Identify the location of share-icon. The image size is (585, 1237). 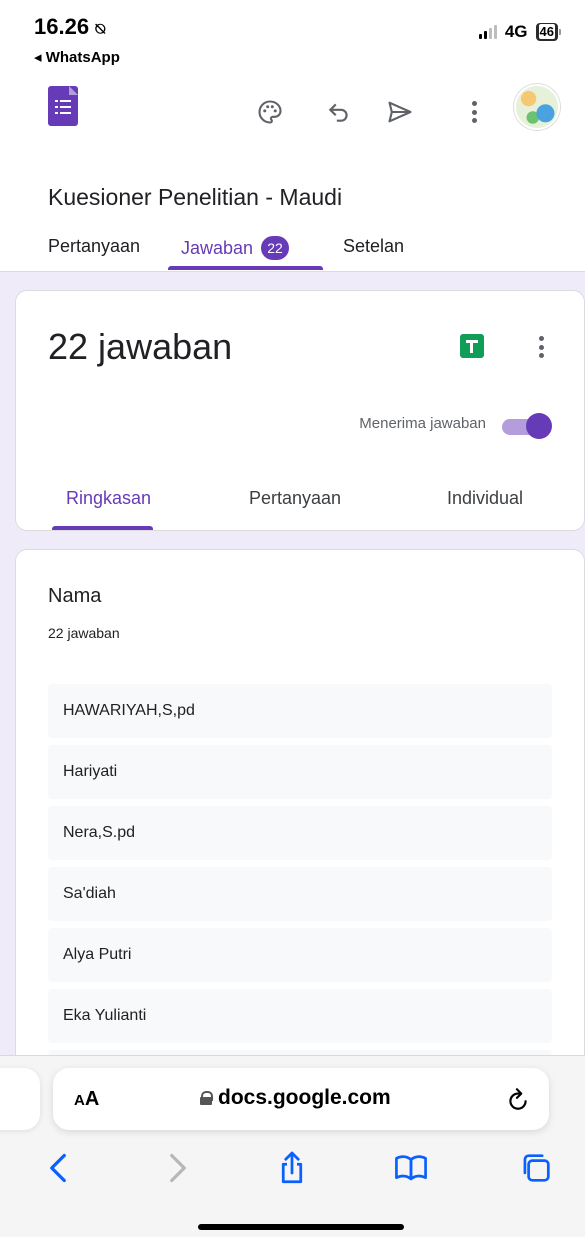
(292, 1168).